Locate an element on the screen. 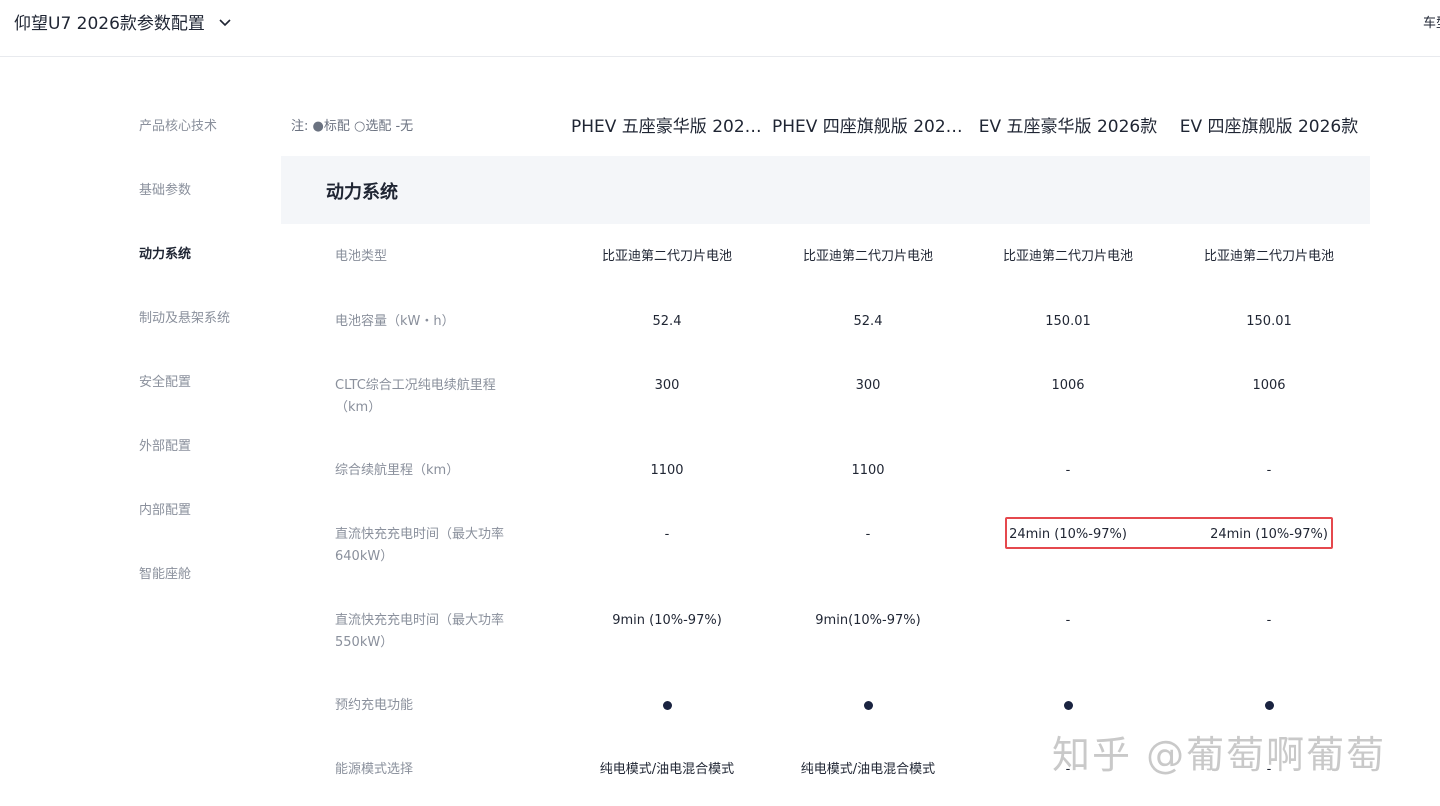 This screenshot has width=1440, height=806. row-label: 电池类型 is located at coordinates (361, 256).